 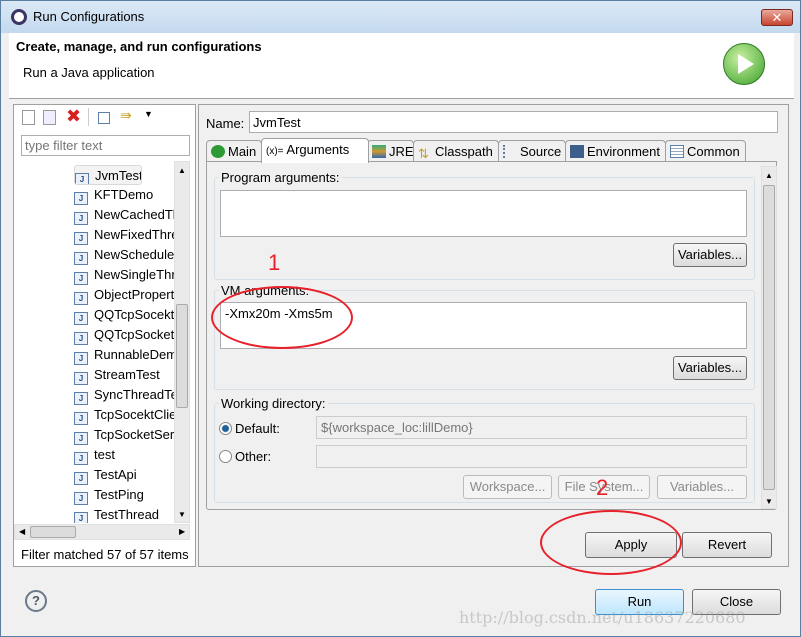 I want to click on tab-environment: Environment, so click(x=615, y=151).